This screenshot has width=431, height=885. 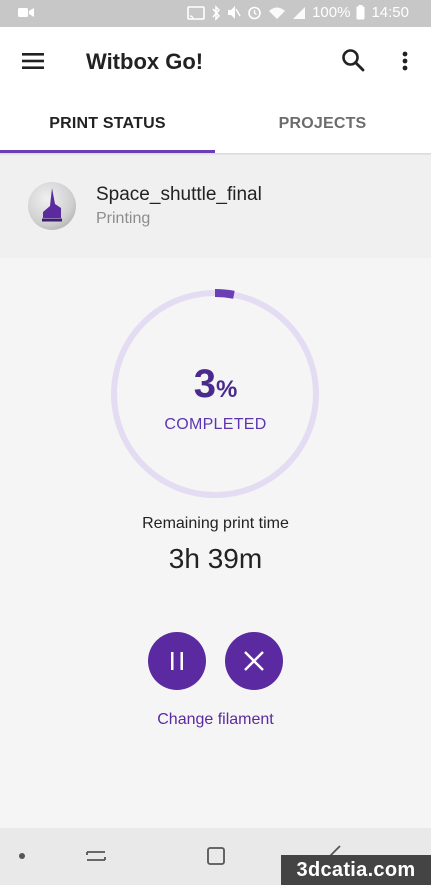 What do you see at coordinates (215, 558) in the screenshot?
I see `remaining-time-value: 3h 39m` at bounding box center [215, 558].